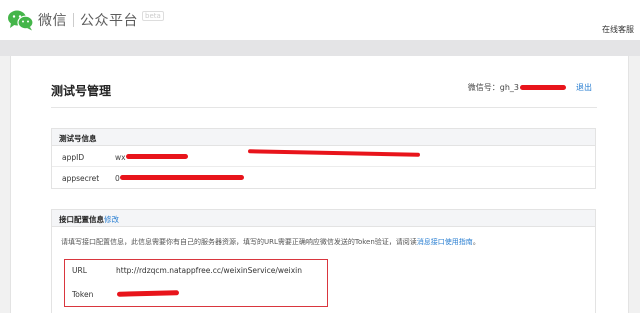  Describe the element at coordinates (618, 29) in the screenshot. I see `online-support-link: 在线客服` at that location.